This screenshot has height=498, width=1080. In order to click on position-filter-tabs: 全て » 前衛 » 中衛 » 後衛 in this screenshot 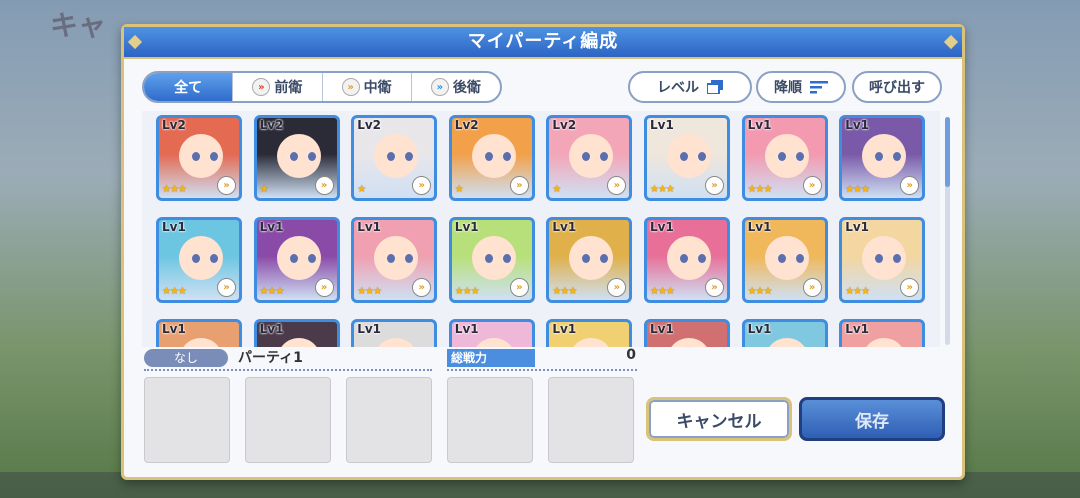, I will do `click(322, 87)`.